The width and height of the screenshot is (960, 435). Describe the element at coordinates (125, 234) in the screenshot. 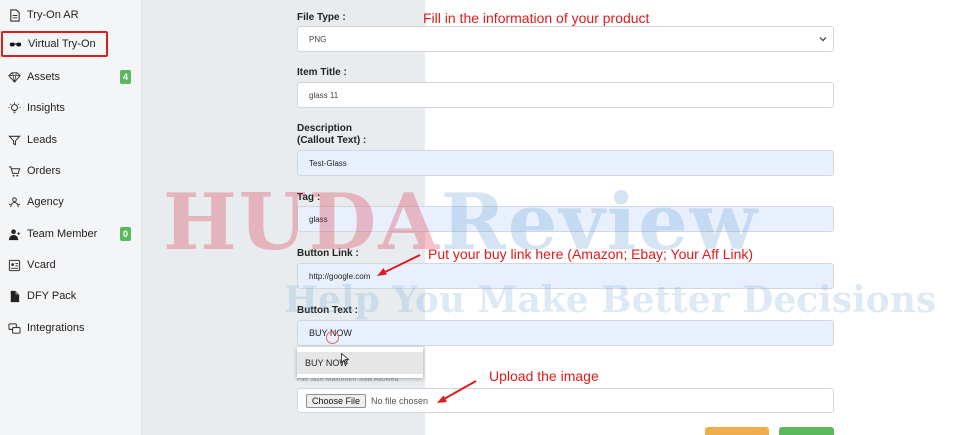

I see `team-count-badge: 0` at that location.